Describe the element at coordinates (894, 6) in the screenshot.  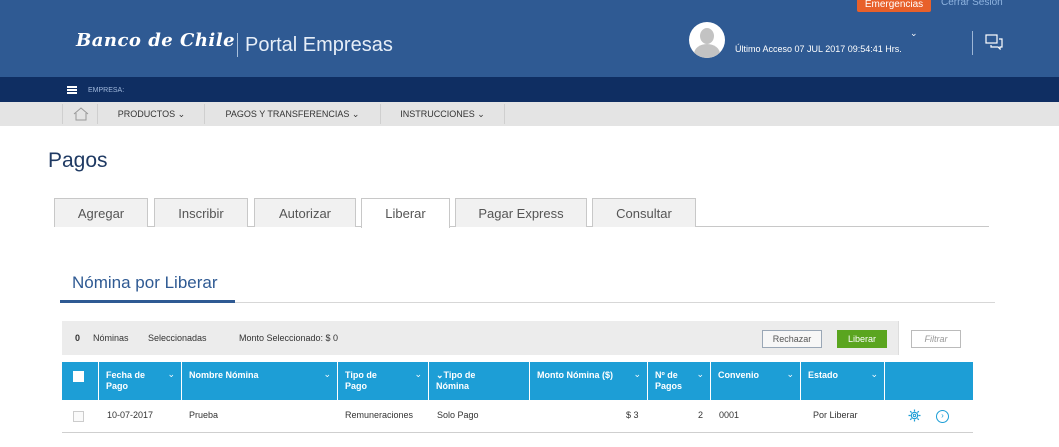
I see `emergencias-button: Emergencias` at that location.